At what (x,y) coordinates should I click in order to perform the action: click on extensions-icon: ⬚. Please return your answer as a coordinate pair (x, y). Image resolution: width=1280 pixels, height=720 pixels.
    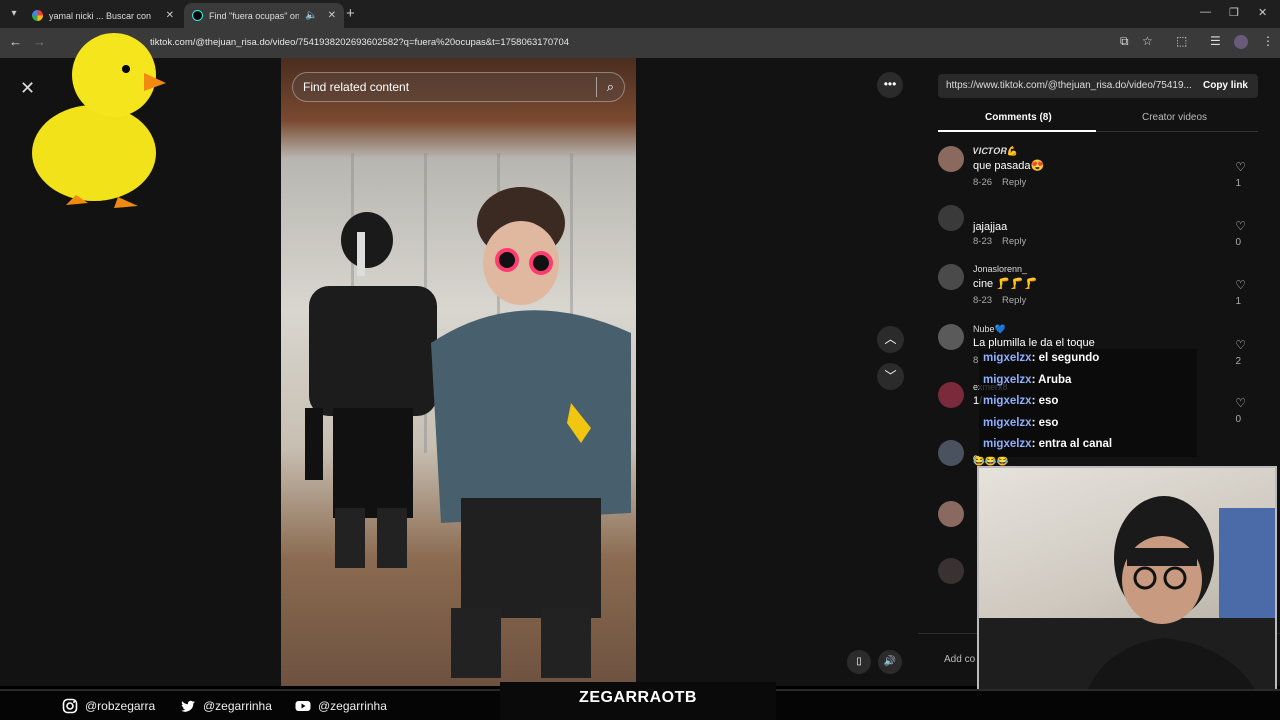
    Looking at the image, I should click on (1181, 41).